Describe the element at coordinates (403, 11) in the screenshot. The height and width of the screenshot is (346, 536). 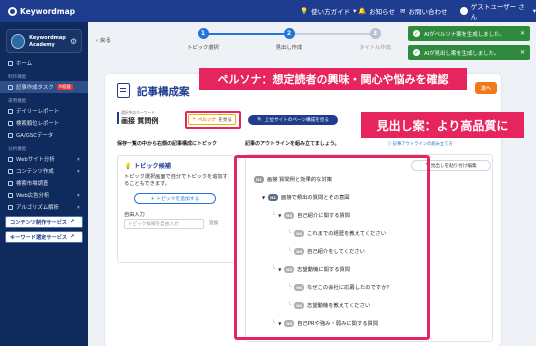
I see `mail-icon: ✉` at that location.